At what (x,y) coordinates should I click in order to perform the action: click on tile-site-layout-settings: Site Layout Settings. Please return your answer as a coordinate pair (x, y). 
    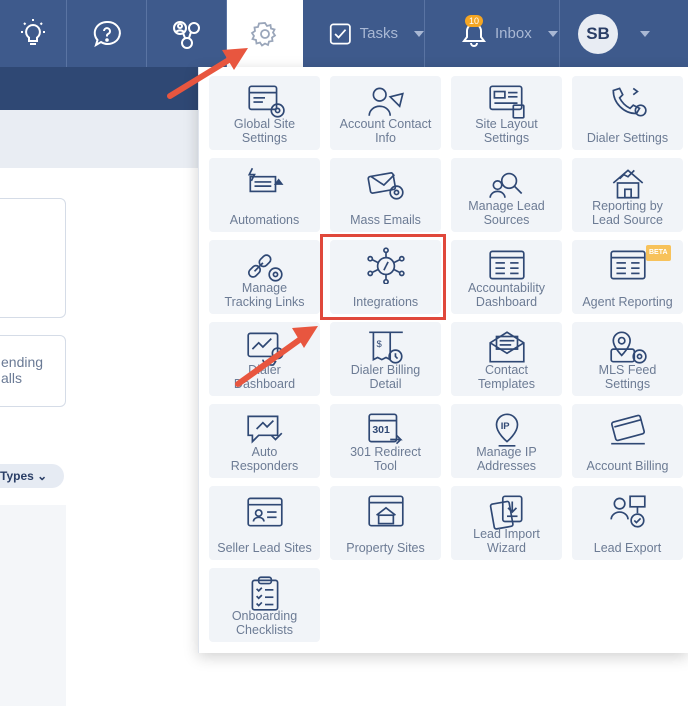
    Looking at the image, I should click on (506, 113).